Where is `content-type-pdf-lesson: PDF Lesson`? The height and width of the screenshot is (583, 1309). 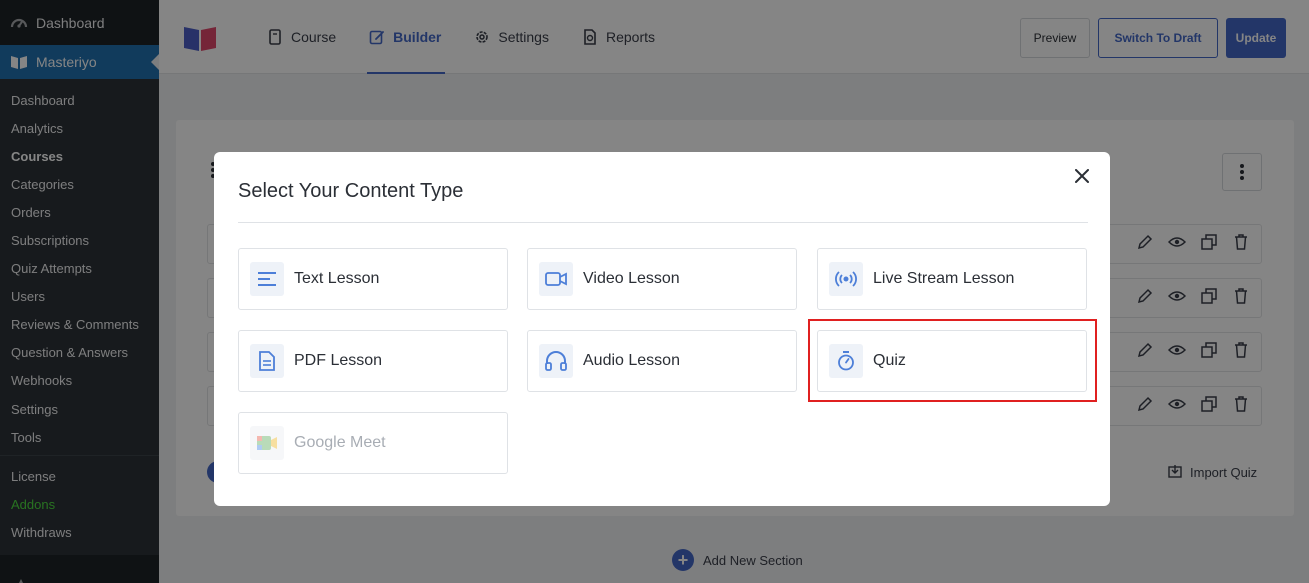 content-type-pdf-lesson: PDF Lesson is located at coordinates (373, 361).